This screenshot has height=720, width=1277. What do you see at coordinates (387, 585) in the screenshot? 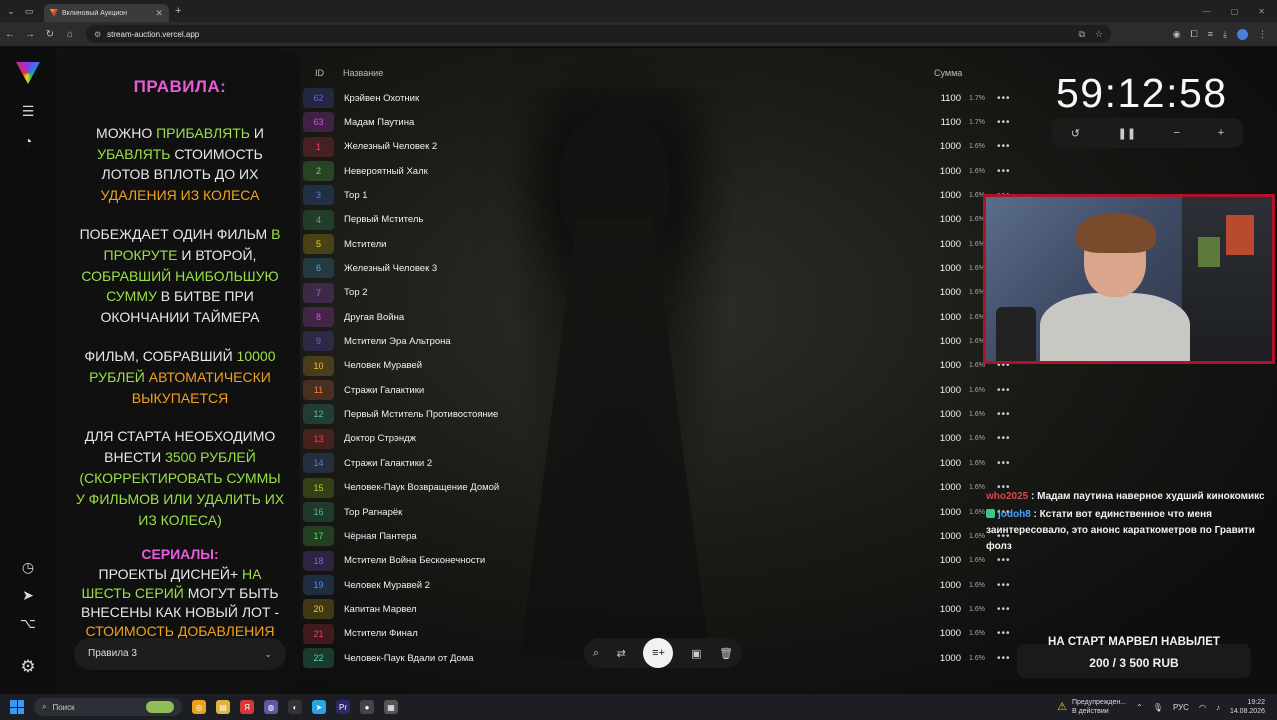
I see `lot-name: Человек Муравей 2` at bounding box center [387, 585].